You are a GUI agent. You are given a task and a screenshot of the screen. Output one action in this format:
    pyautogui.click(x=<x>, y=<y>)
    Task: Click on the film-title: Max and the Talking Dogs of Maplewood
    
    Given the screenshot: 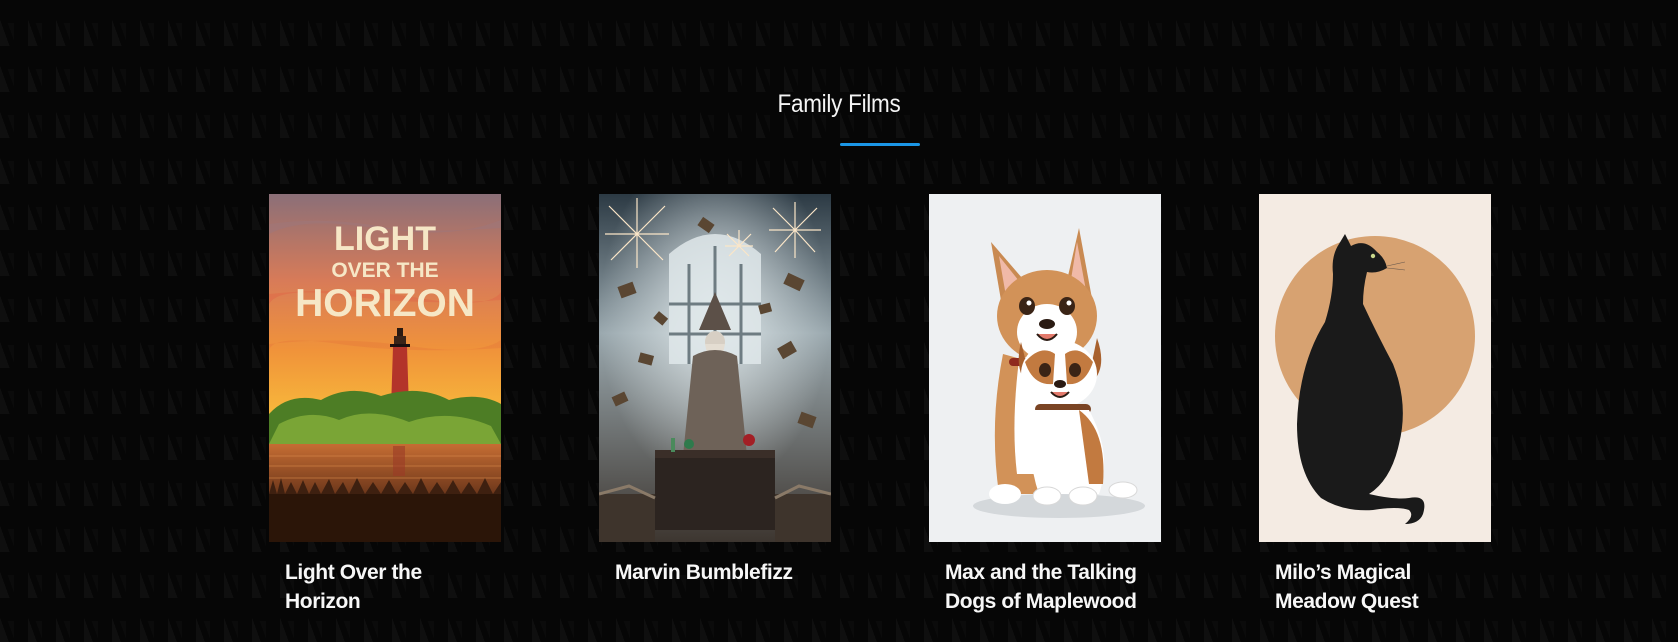 What is the action you would take?
    pyautogui.click(x=1045, y=587)
    